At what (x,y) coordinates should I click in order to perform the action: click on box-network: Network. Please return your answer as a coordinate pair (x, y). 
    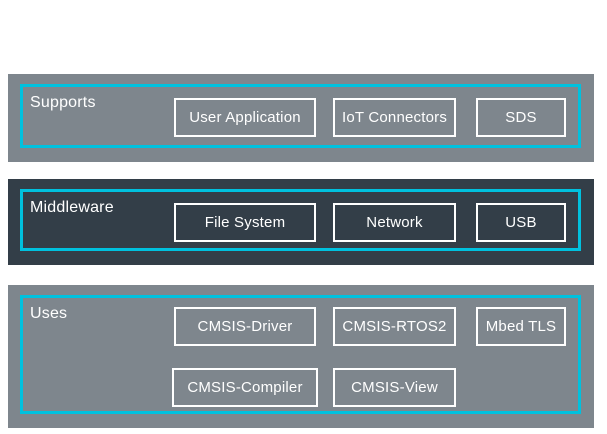
    Looking at the image, I should click on (394, 222).